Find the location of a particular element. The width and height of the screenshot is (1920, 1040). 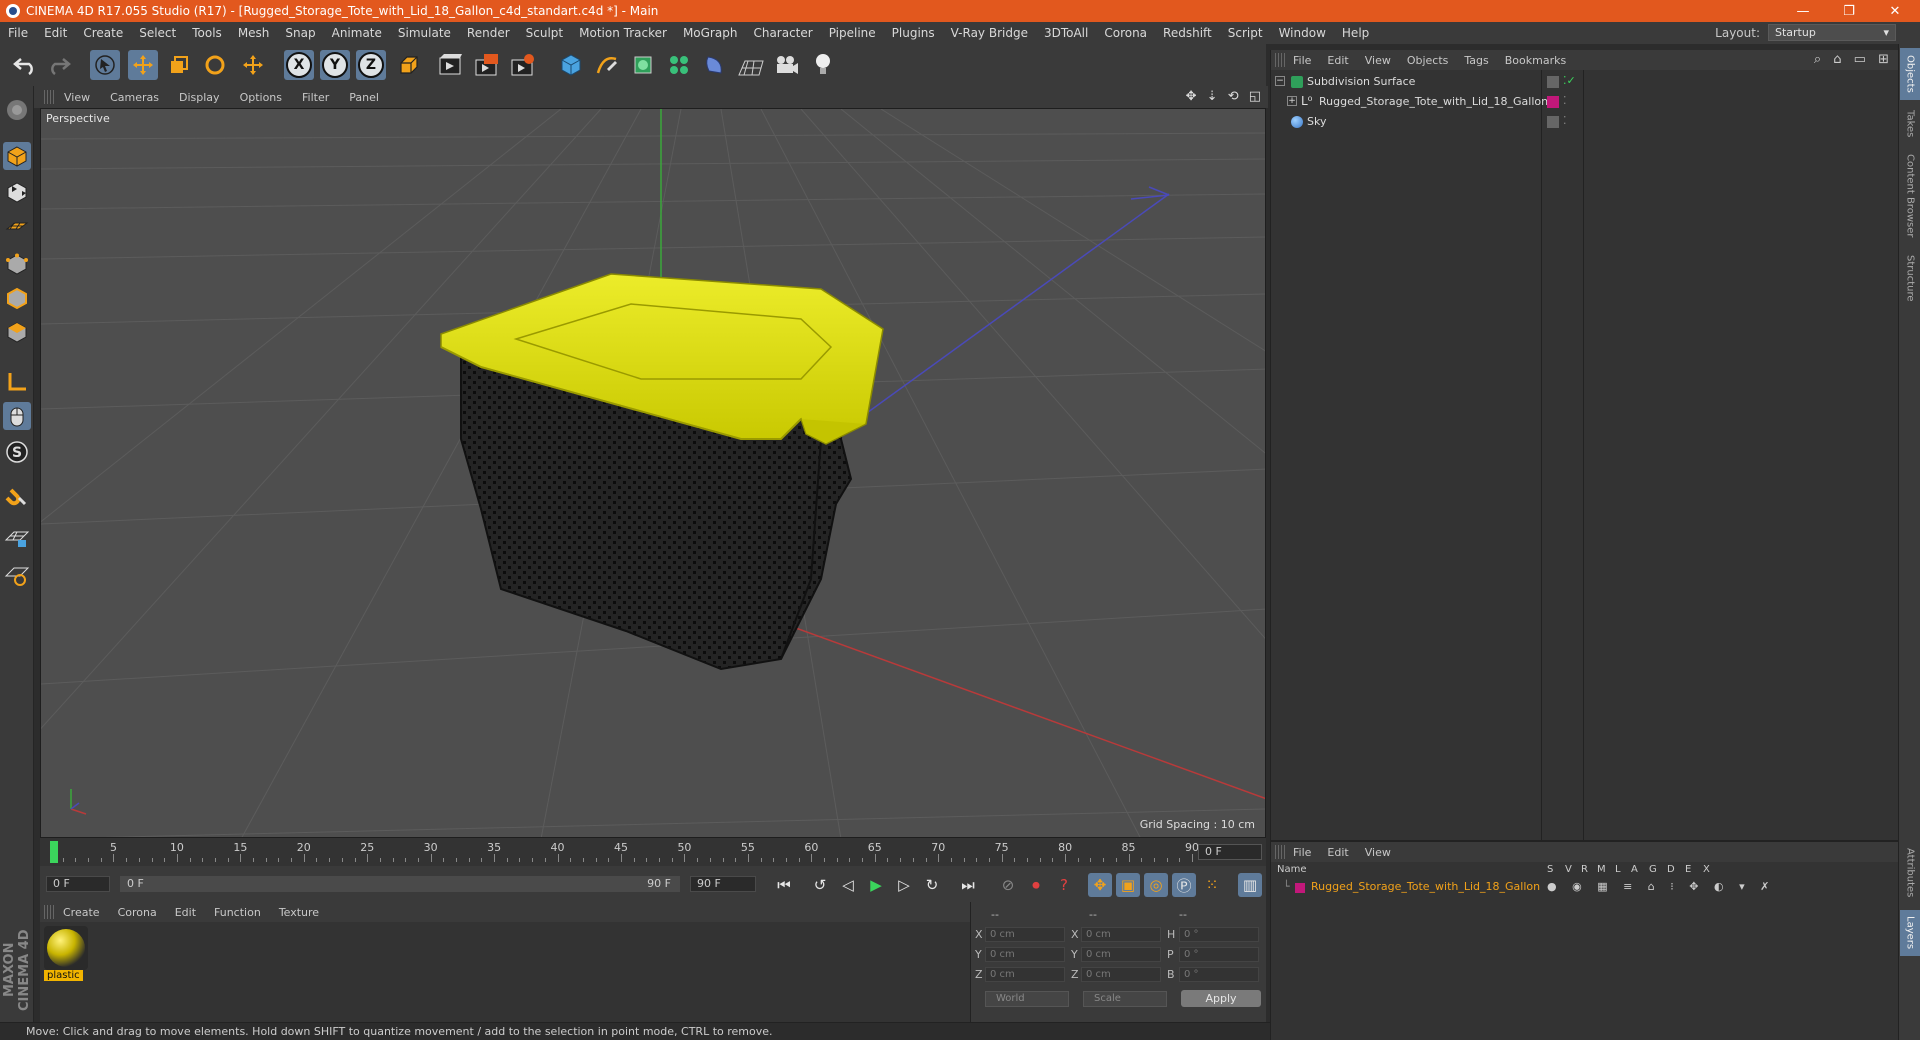

record-keys-button: ⊘ is located at coordinates (1008, 885).